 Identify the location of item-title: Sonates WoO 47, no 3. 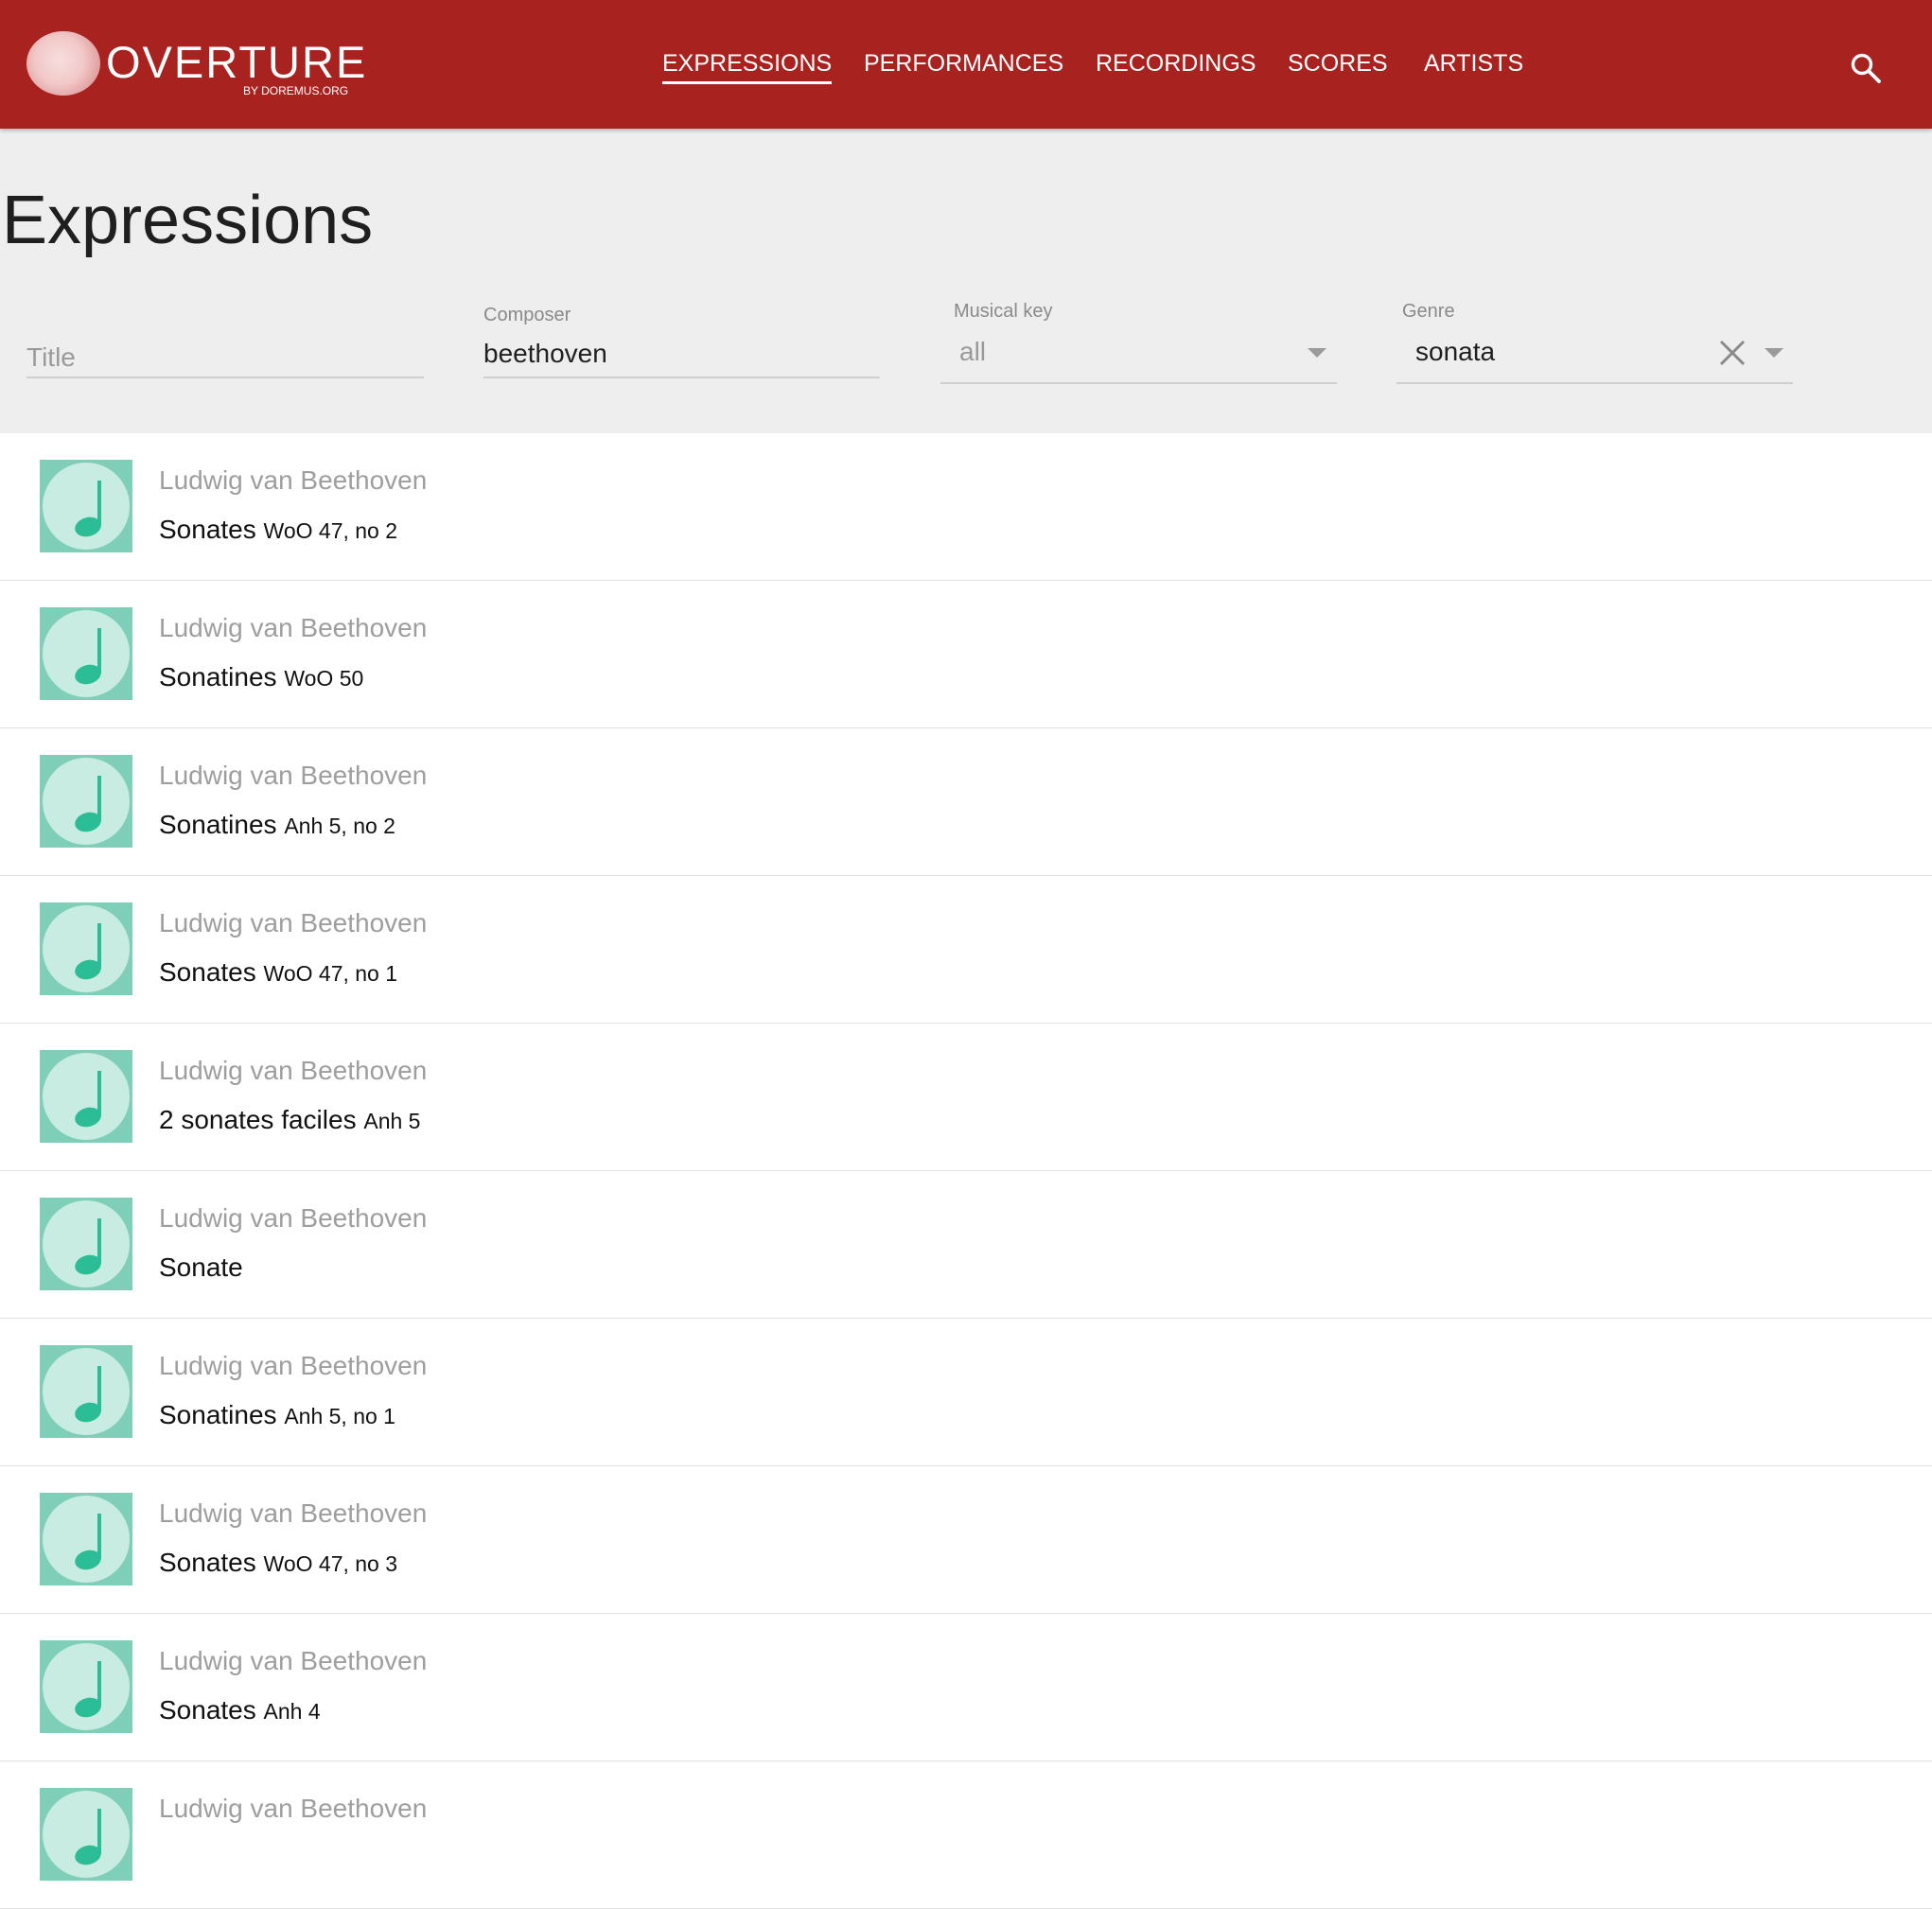
(278, 1562).